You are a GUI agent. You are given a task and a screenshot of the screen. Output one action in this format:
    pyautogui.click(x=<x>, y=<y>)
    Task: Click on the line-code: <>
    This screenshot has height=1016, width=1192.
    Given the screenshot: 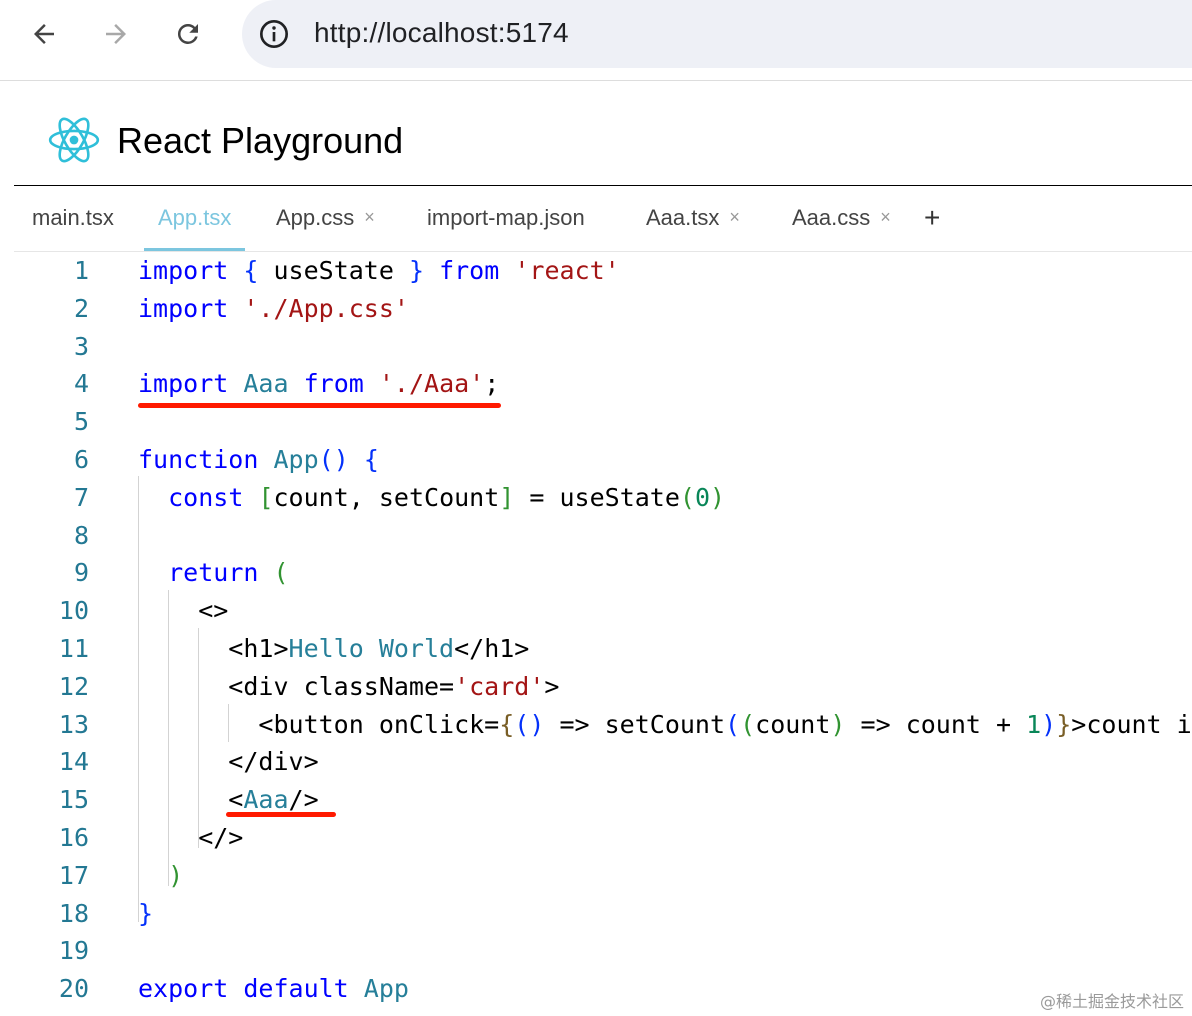 What is the action you would take?
    pyautogui.click(x=183, y=610)
    